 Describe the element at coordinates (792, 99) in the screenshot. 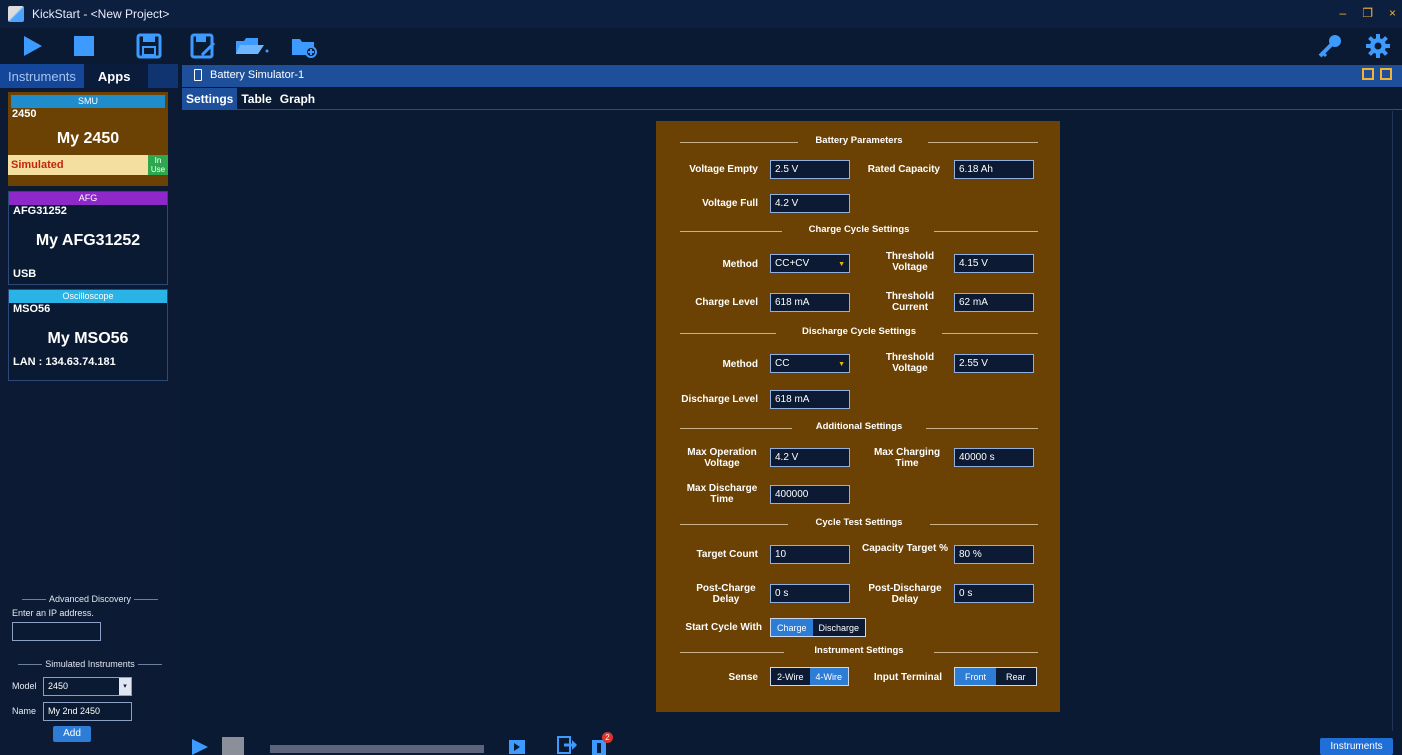

I see `document-tabs: Settings Table Graph` at that location.